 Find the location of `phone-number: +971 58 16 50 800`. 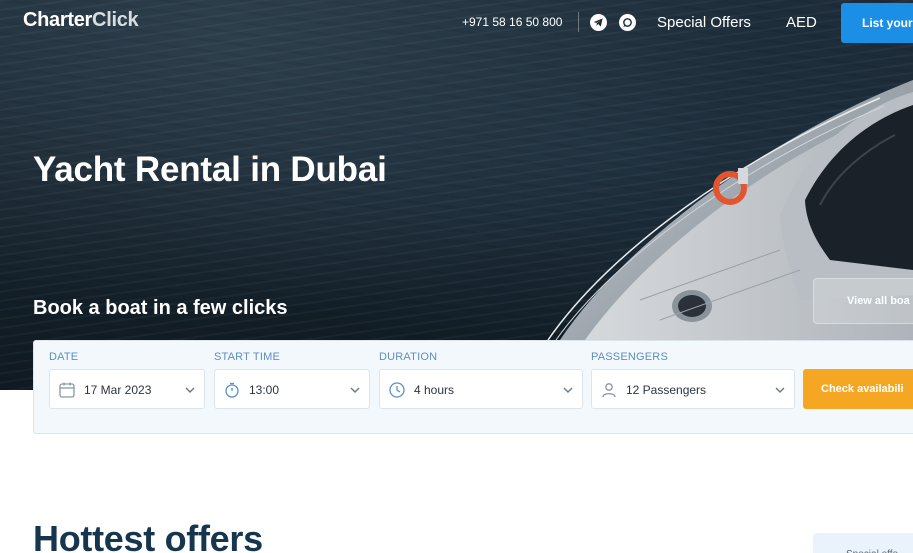

phone-number: +971 58 16 50 800 is located at coordinates (512, 22).